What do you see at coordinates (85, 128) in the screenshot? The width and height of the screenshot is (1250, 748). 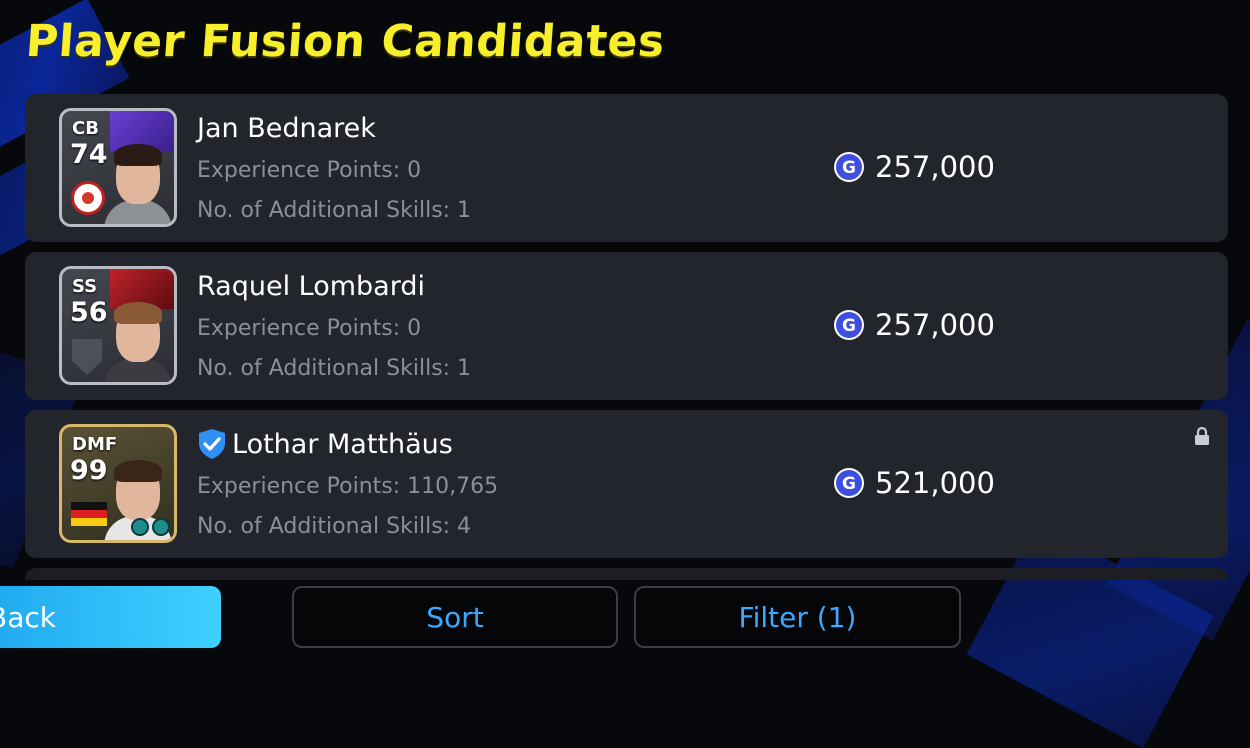 I see `player-position: CB` at bounding box center [85, 128].